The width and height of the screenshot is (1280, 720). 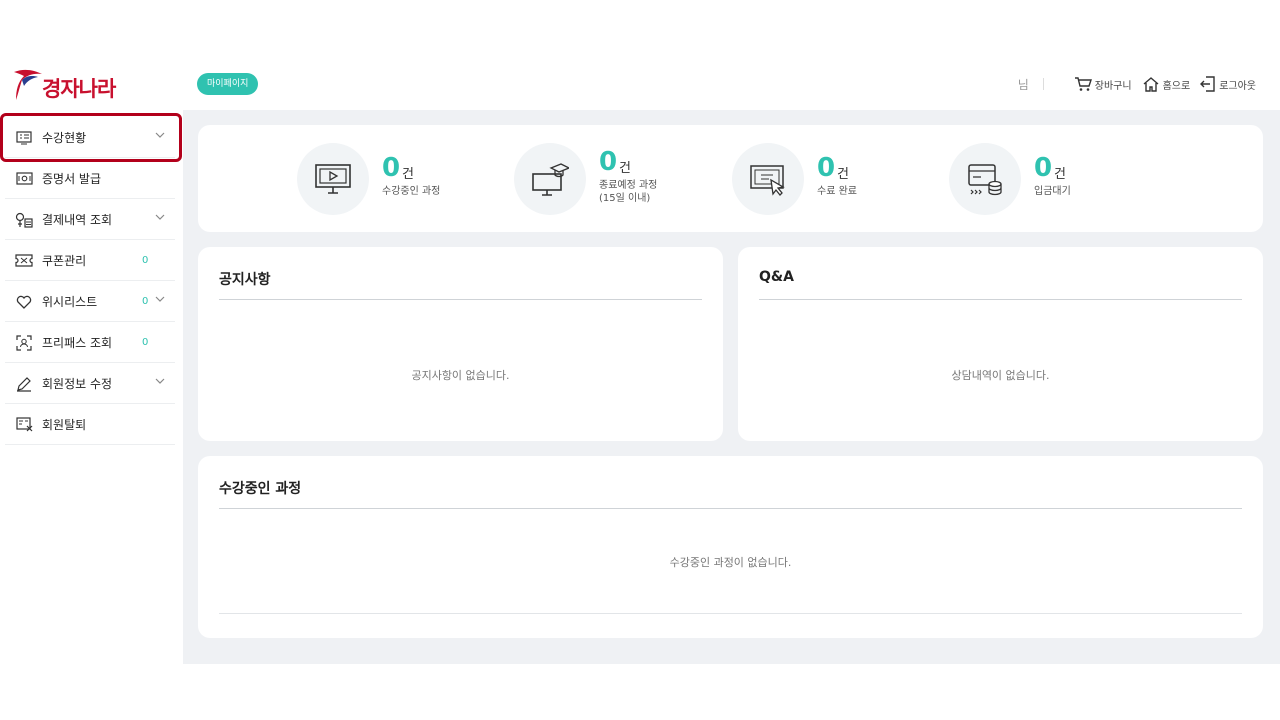 What do you see at coordinates (90, 138) in the screenshot?
I see `sidebar-item-course-status: 수강현황` at bounding box center [90, 138].